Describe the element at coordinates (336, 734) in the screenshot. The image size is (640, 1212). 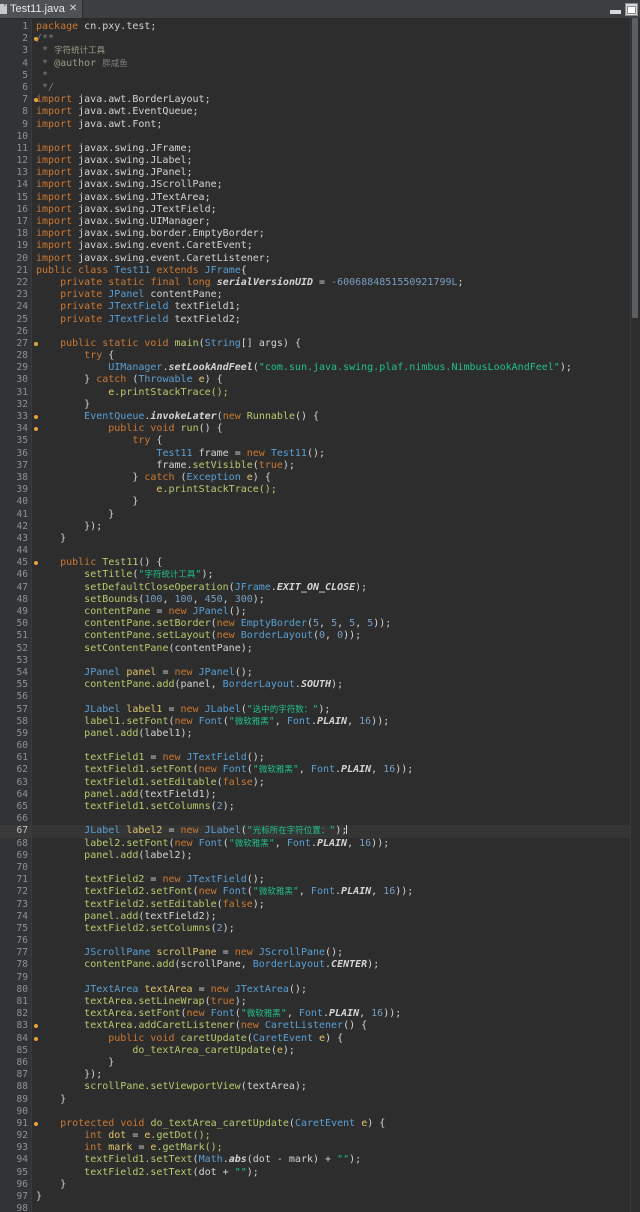
I see `code-line: panel.add(label1);` at that location.